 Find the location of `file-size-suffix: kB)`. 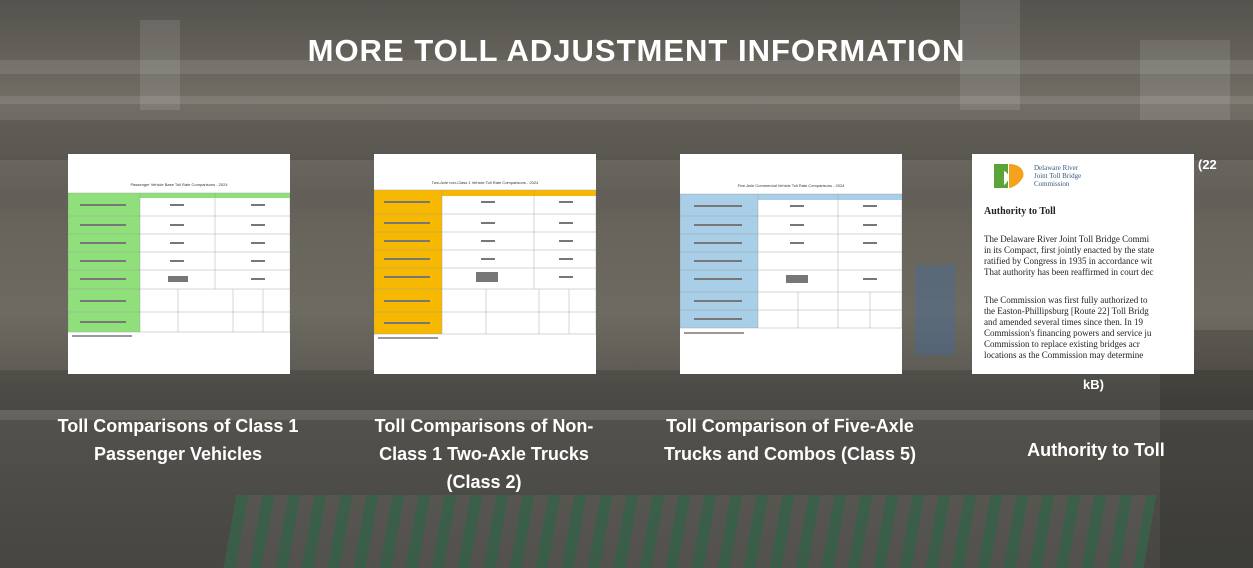

file-size-suffix: kB) is located at coordinates (1093, 384).